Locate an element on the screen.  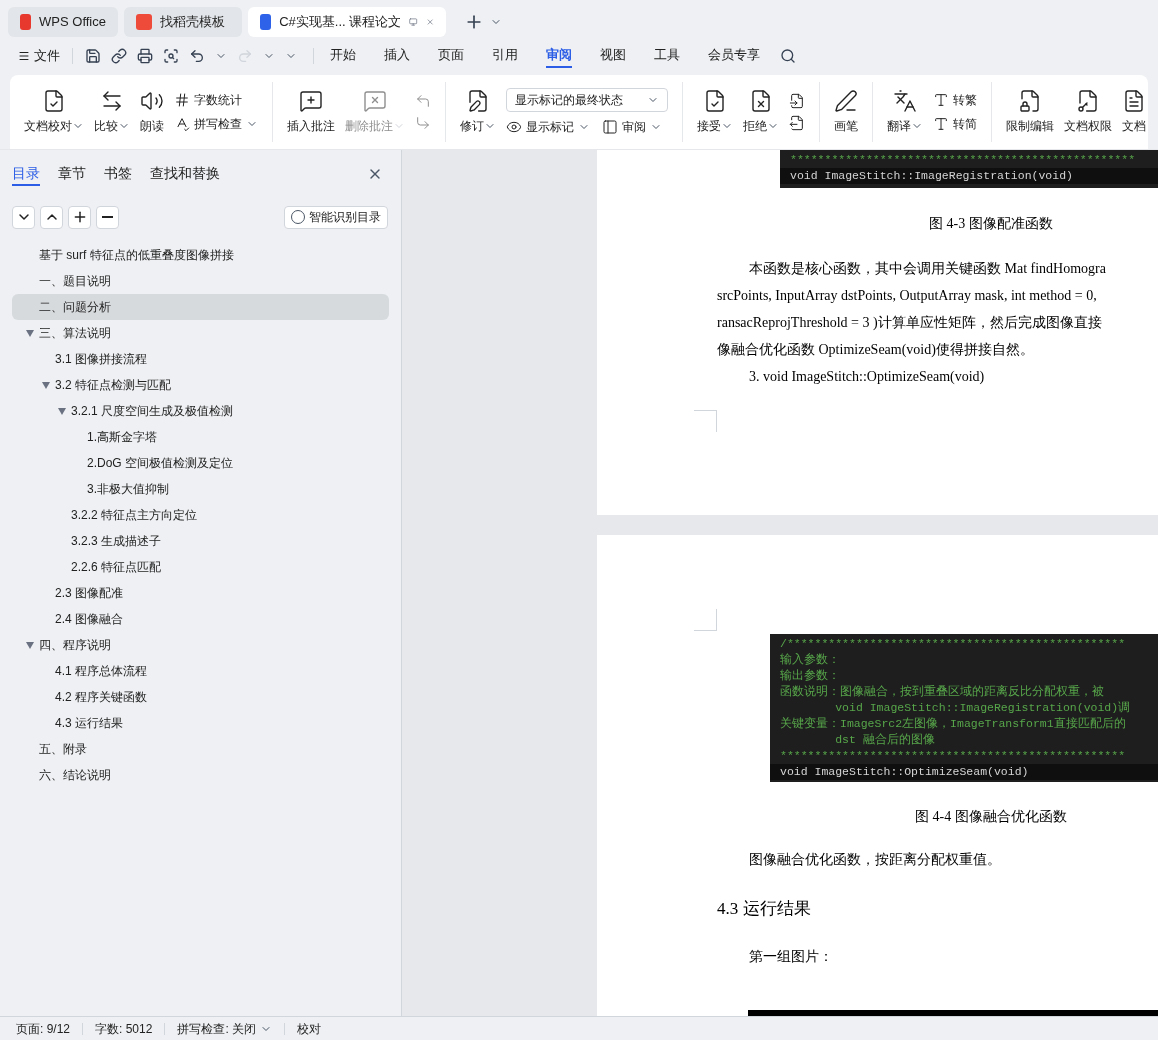
toc-item: 一、题目说明 is located at coordinates (200, 281).